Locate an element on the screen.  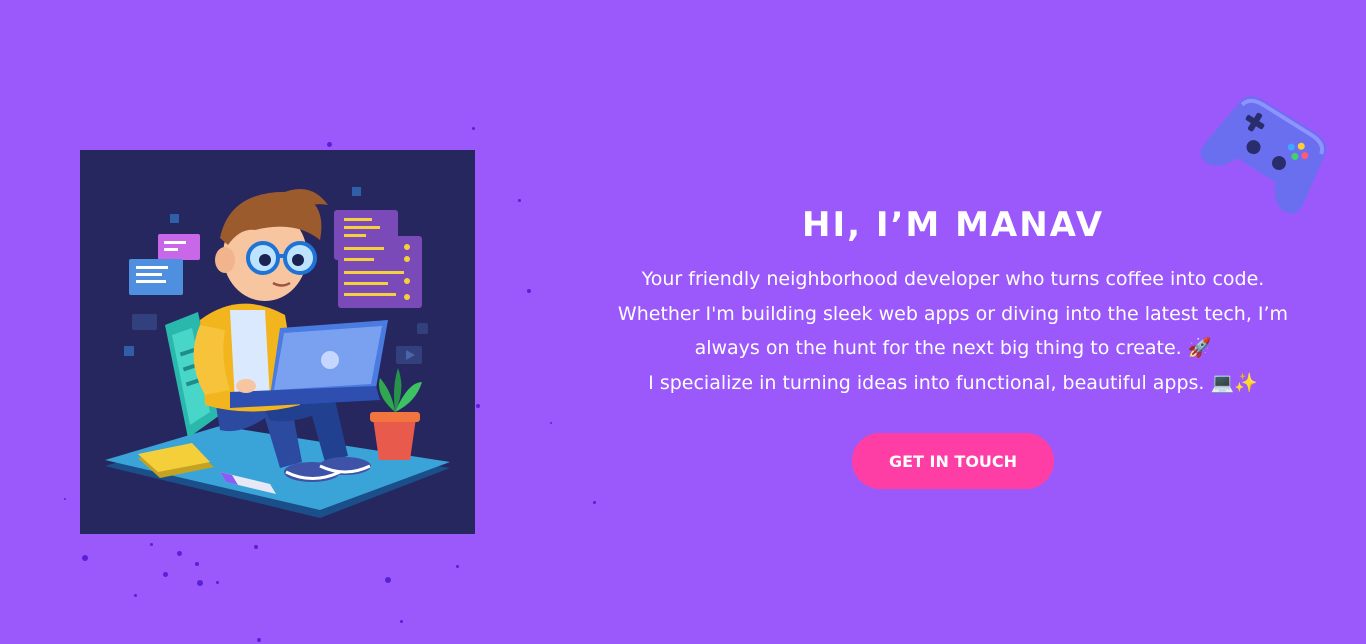
gamepad-icon is located at coordinates (1267, 152).